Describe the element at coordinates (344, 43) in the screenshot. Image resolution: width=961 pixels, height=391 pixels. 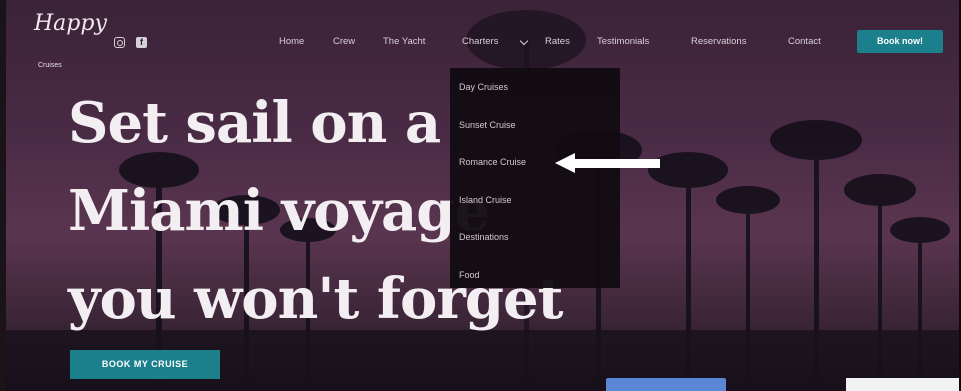
I see `nav-crew: Crew` at that location.